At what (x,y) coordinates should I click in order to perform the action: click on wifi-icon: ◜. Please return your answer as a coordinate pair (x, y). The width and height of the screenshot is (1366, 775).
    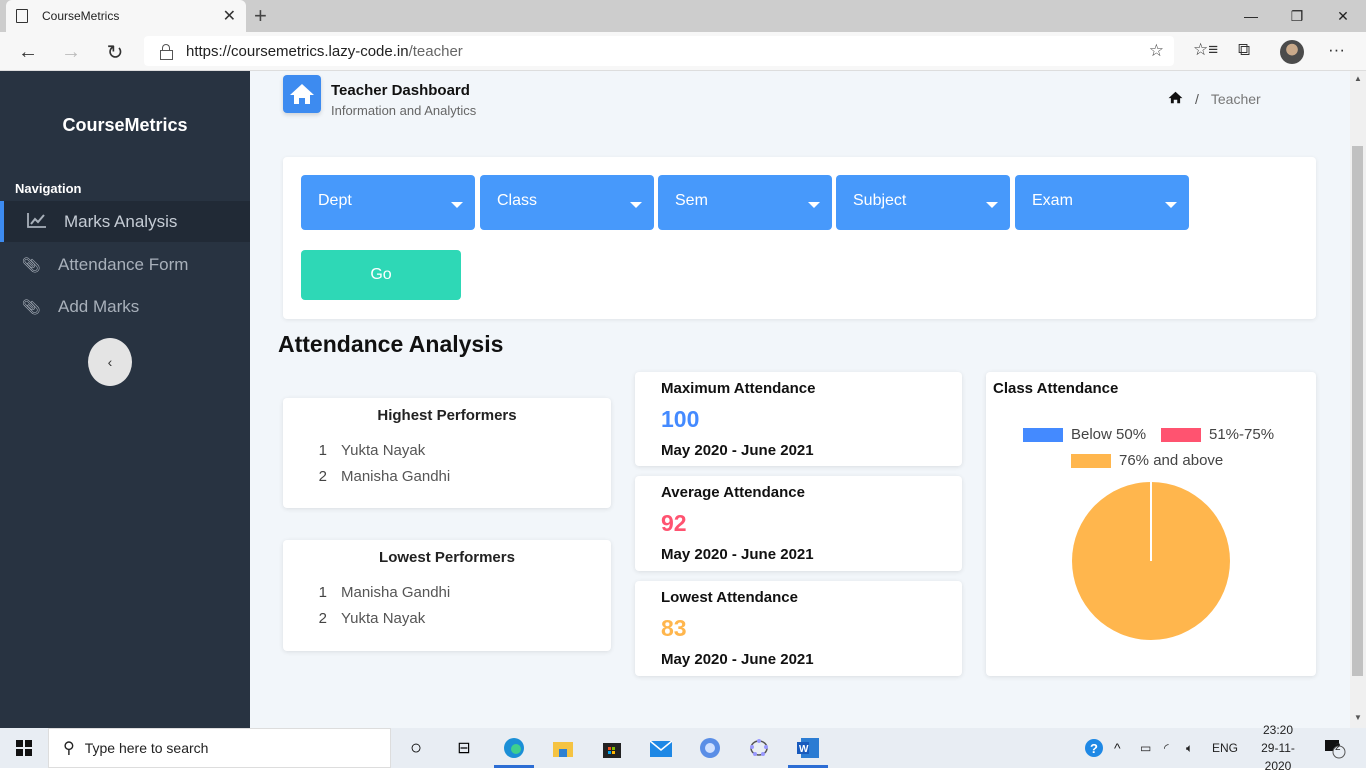
    Looking at the image, I should click on (1166, 748).